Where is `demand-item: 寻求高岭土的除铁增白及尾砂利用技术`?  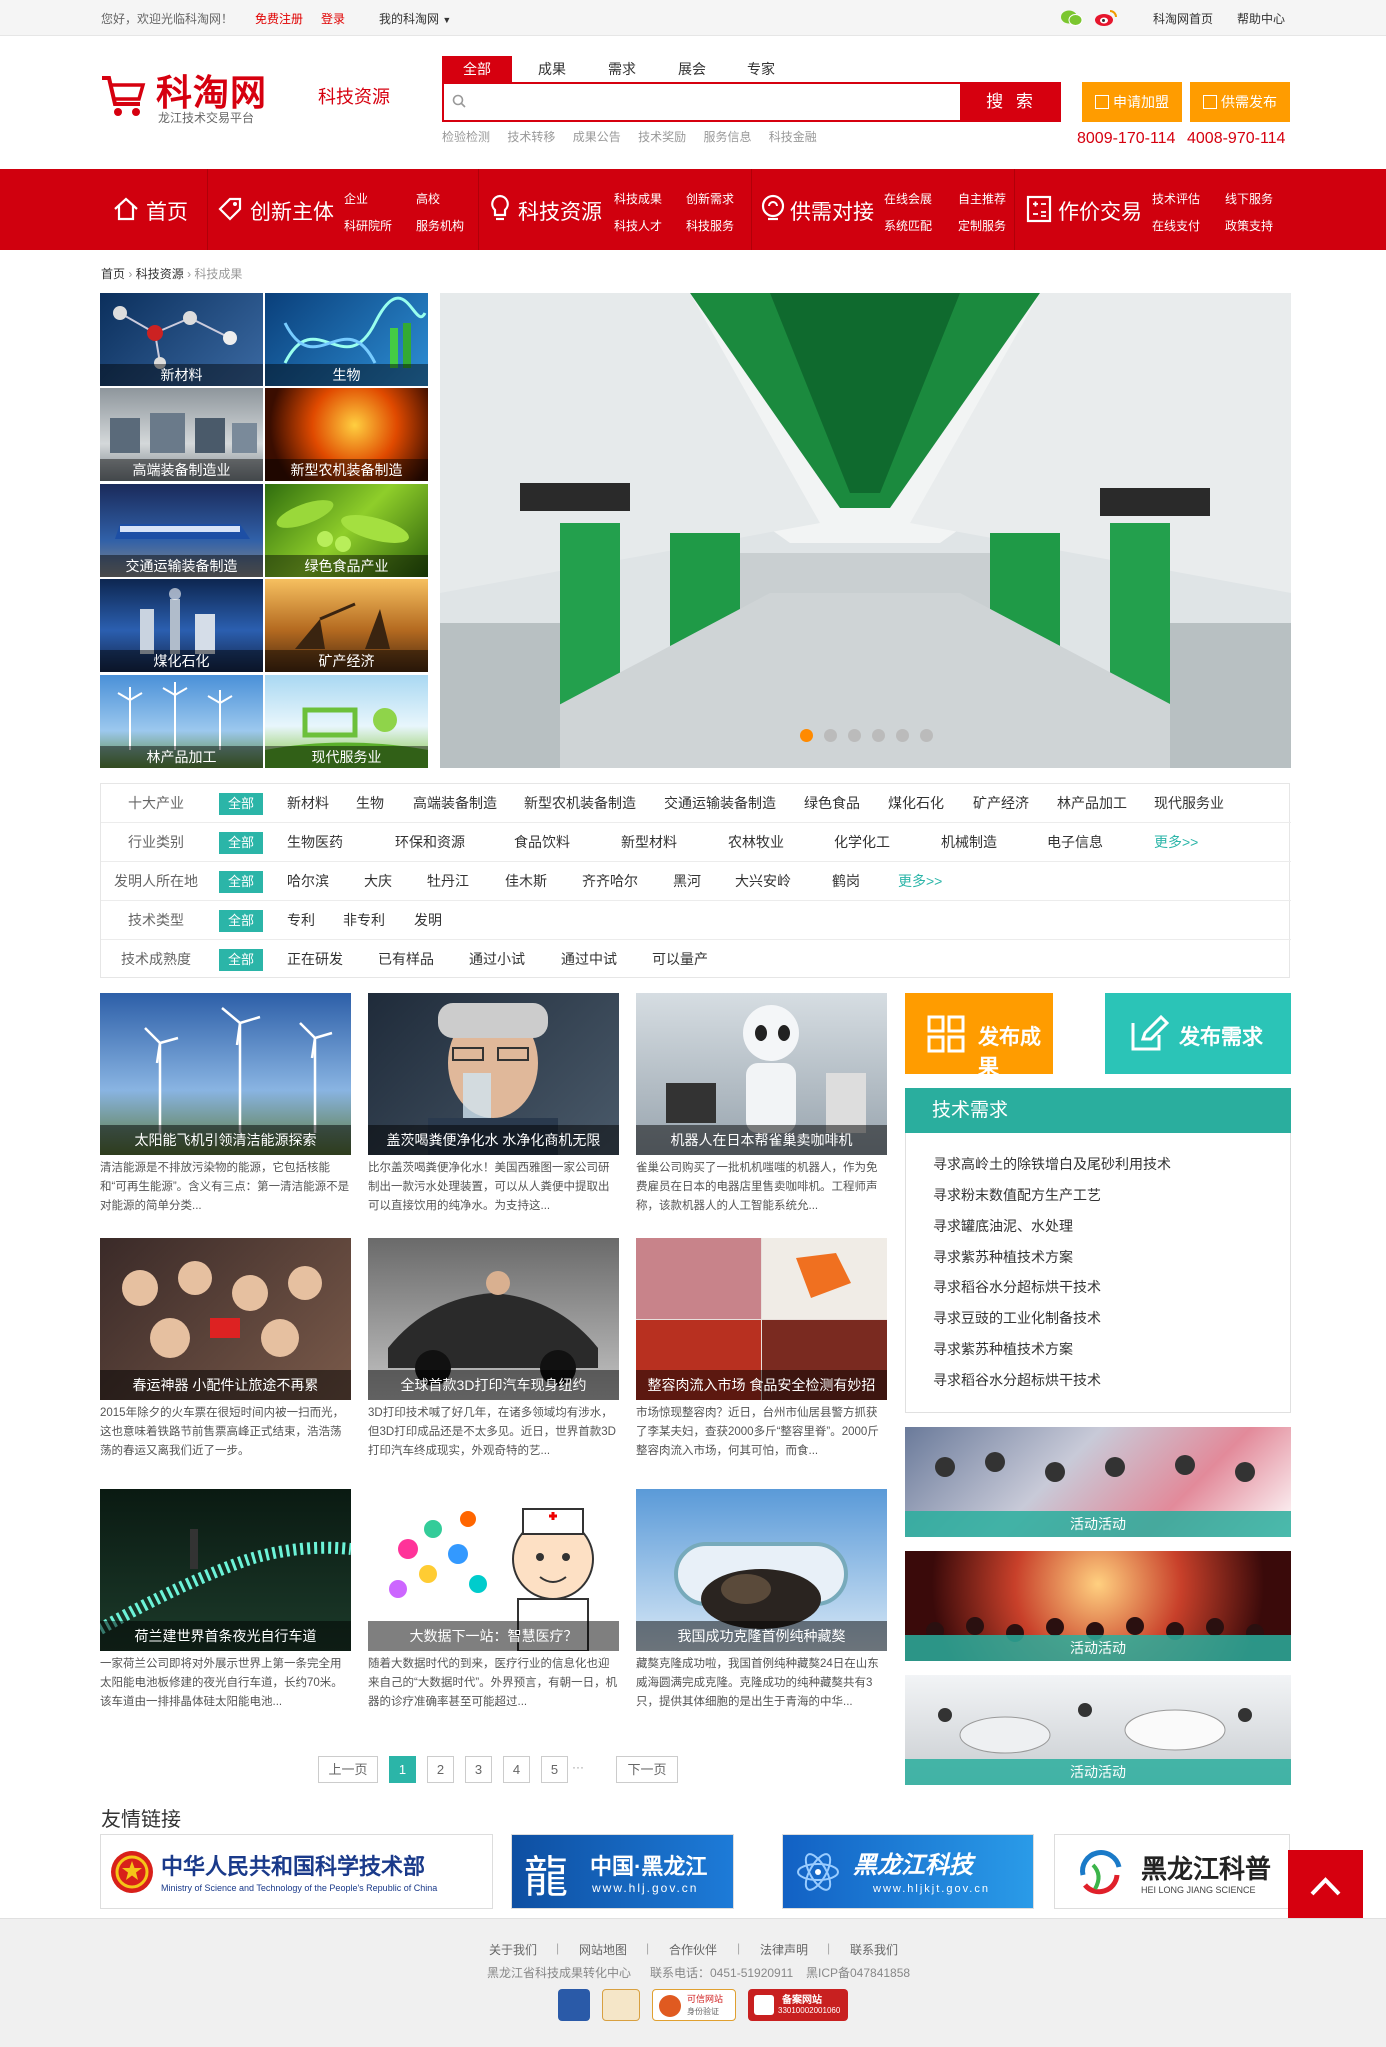 demand-item: 寻求高岭土的除铁增白及尾砂利用技术 is located at coordinates (1052, 1164).